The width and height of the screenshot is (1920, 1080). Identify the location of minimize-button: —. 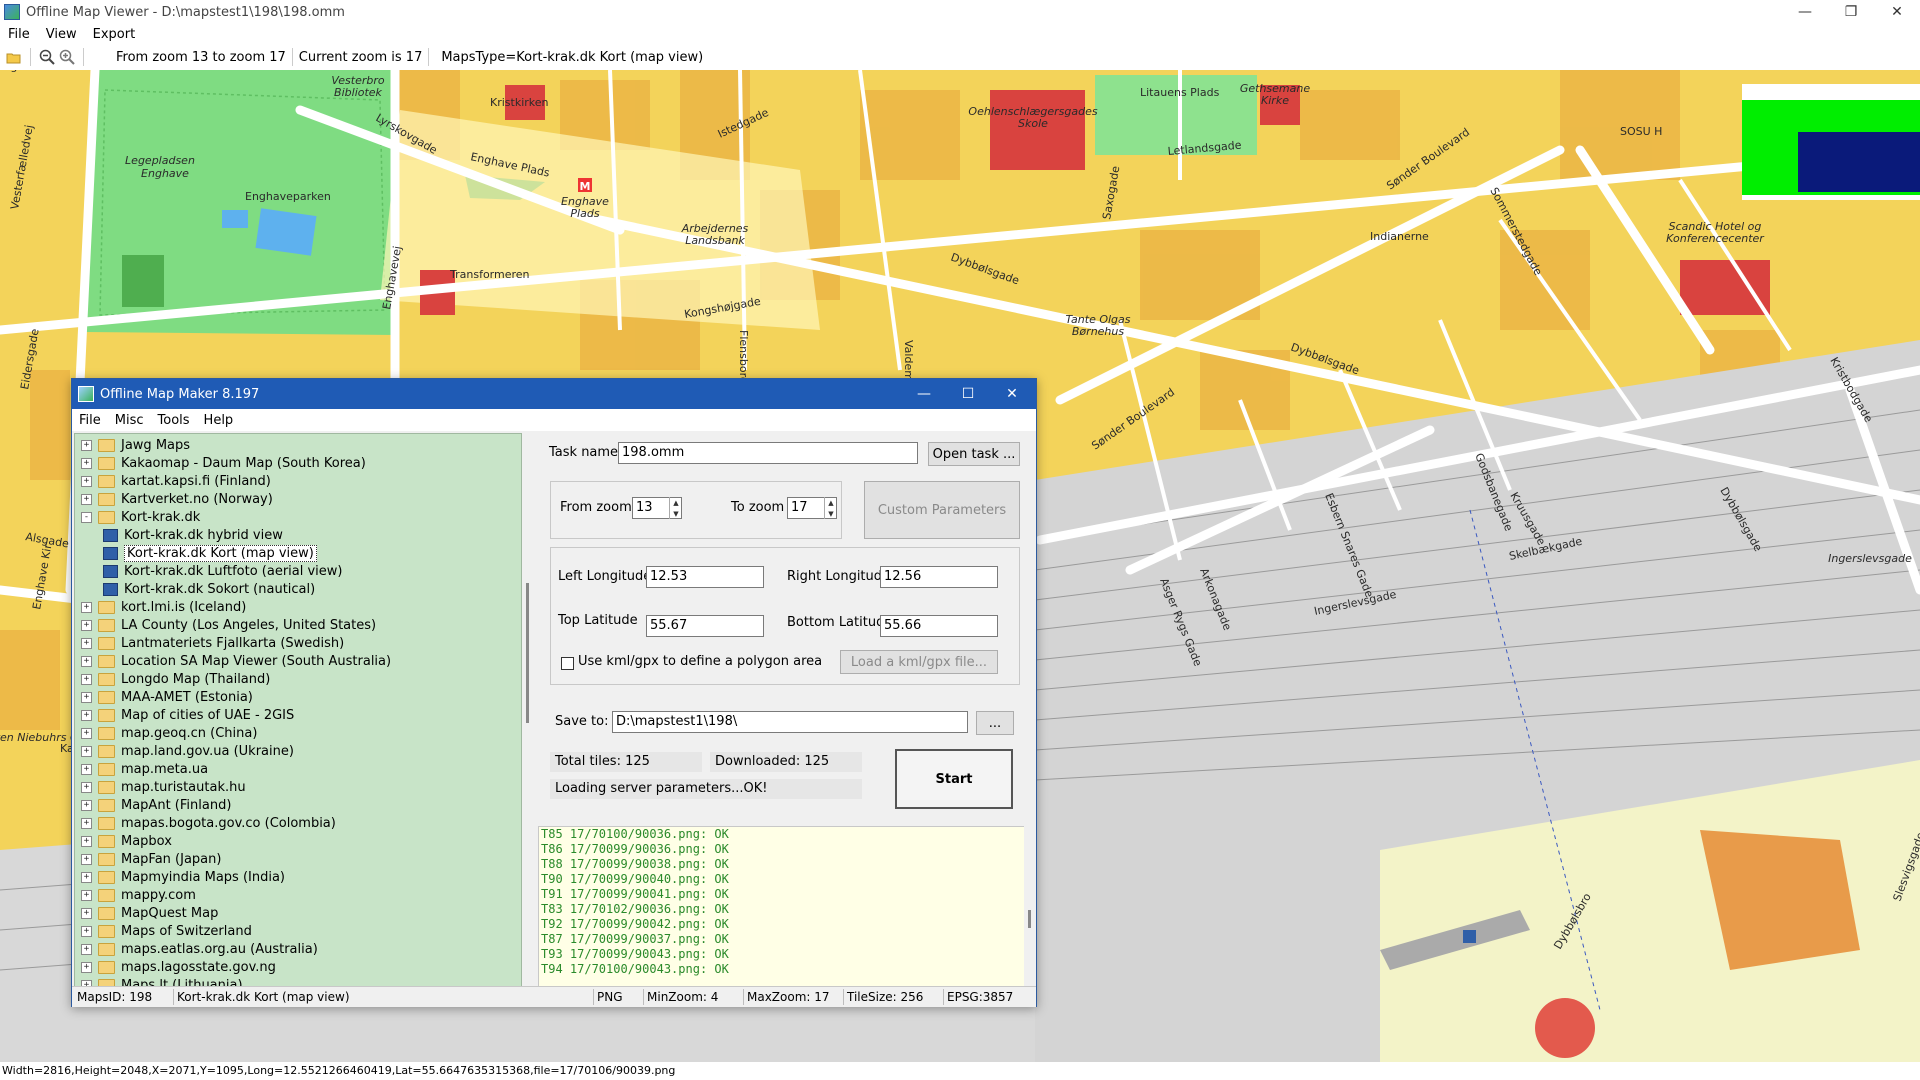
(1805, 12).